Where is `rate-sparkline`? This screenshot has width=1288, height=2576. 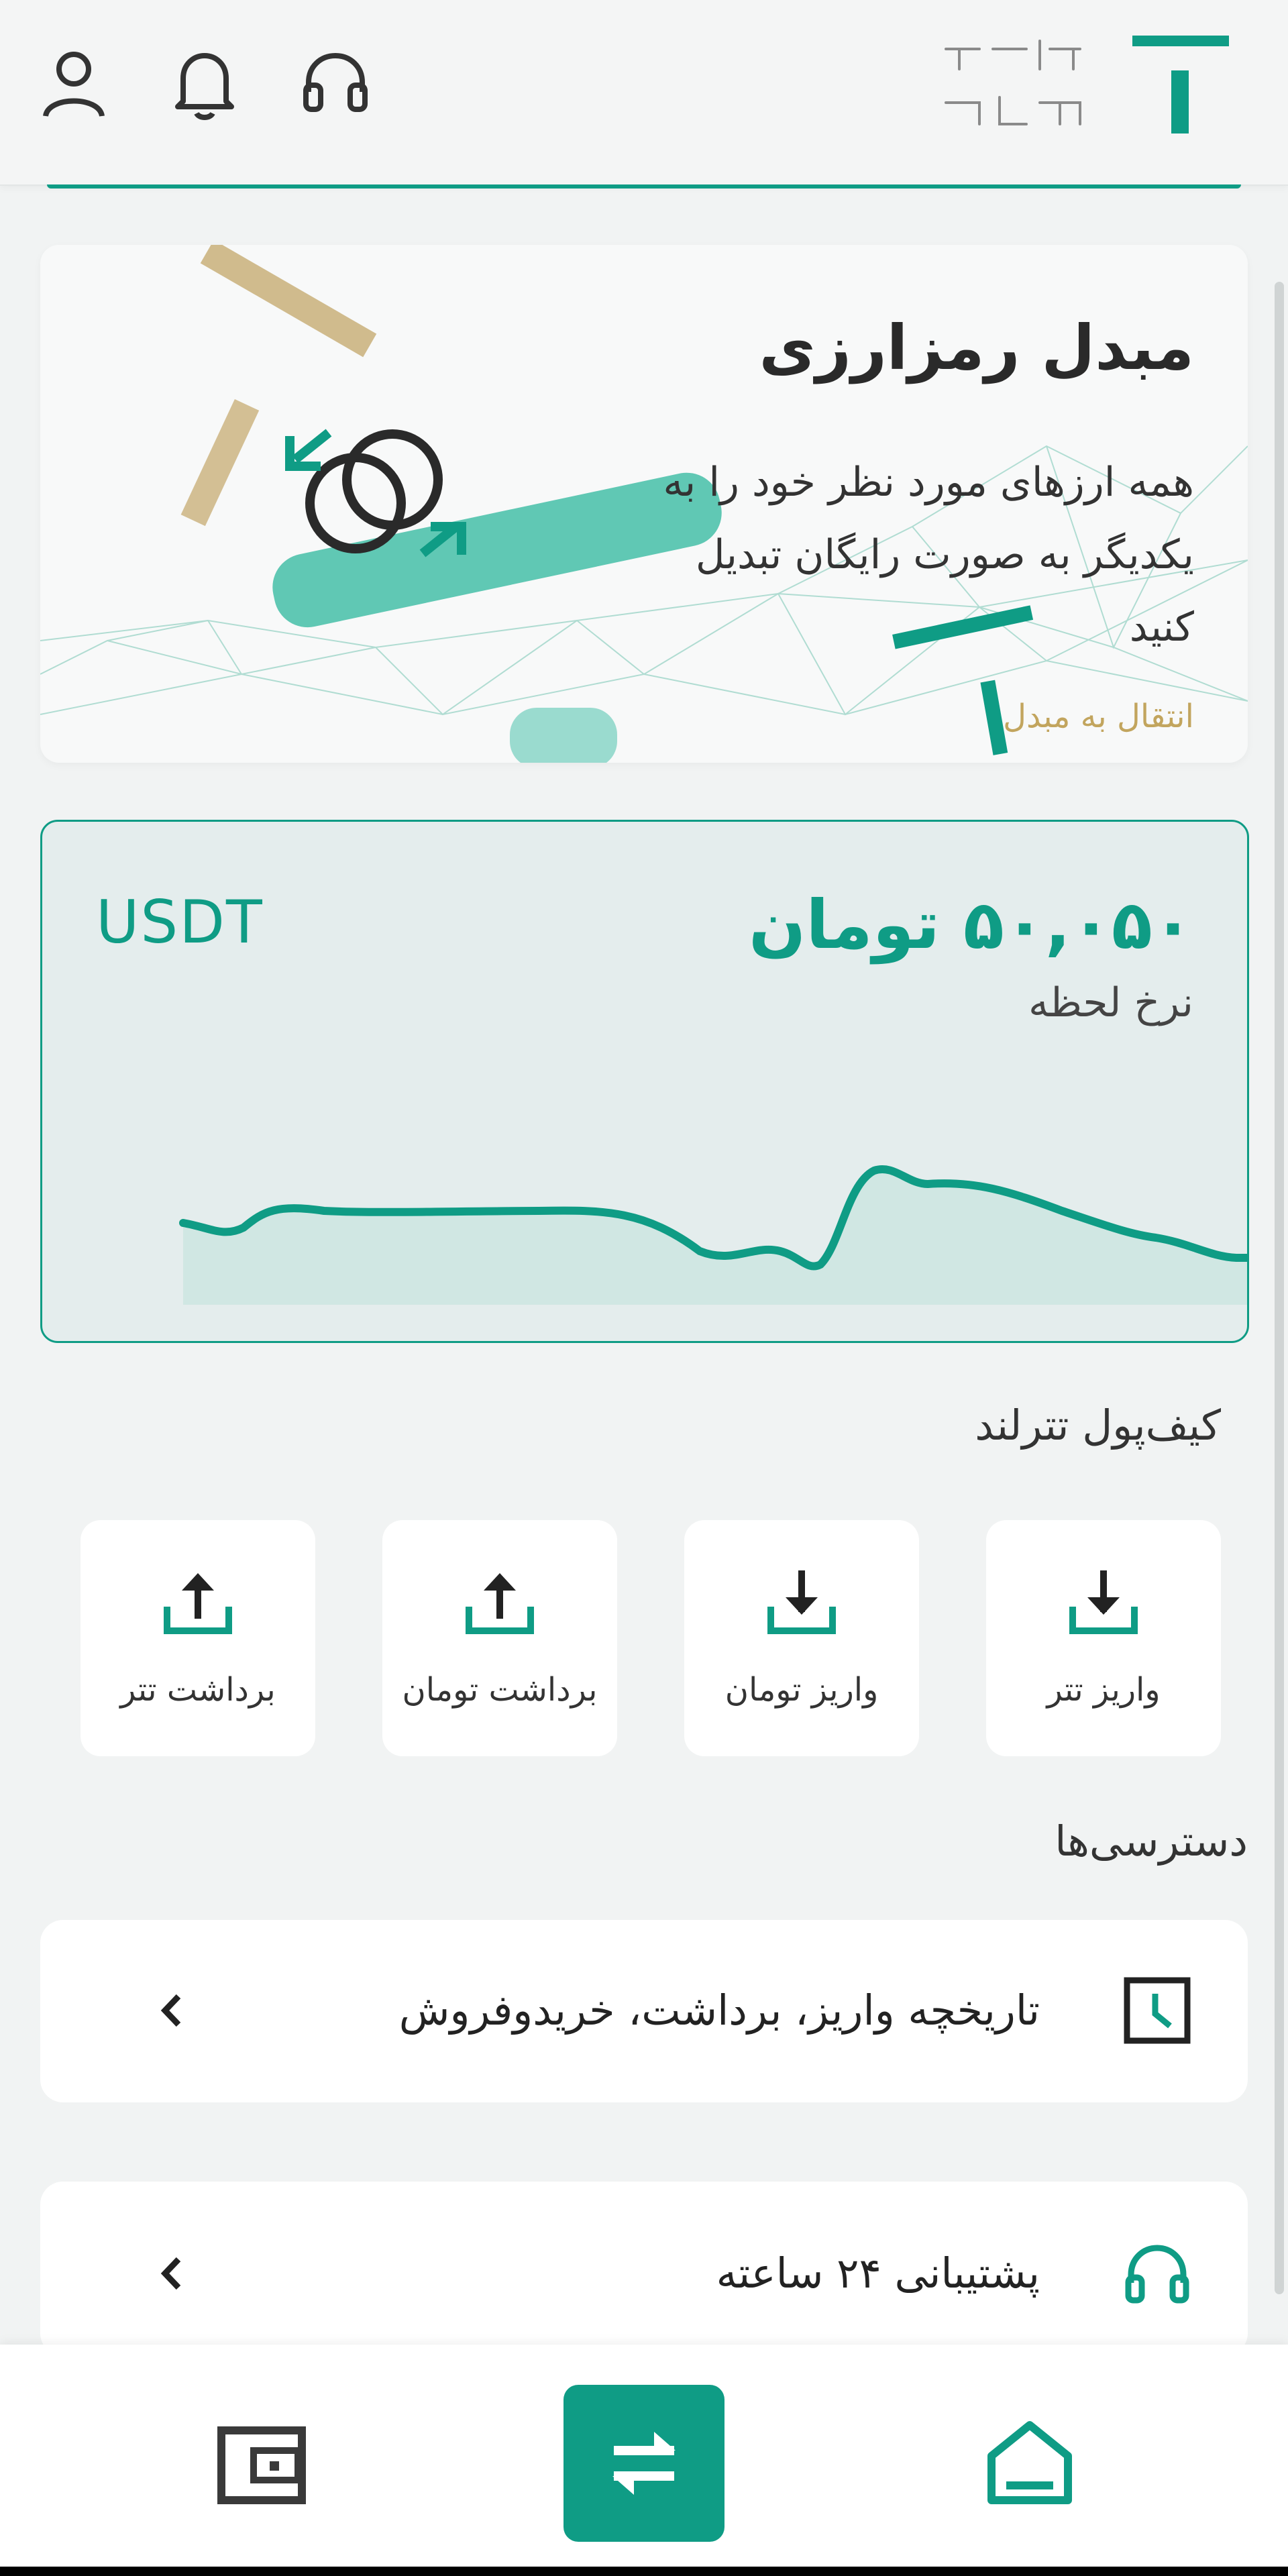 rate-sparkline is located at coordinates (713, 1235).